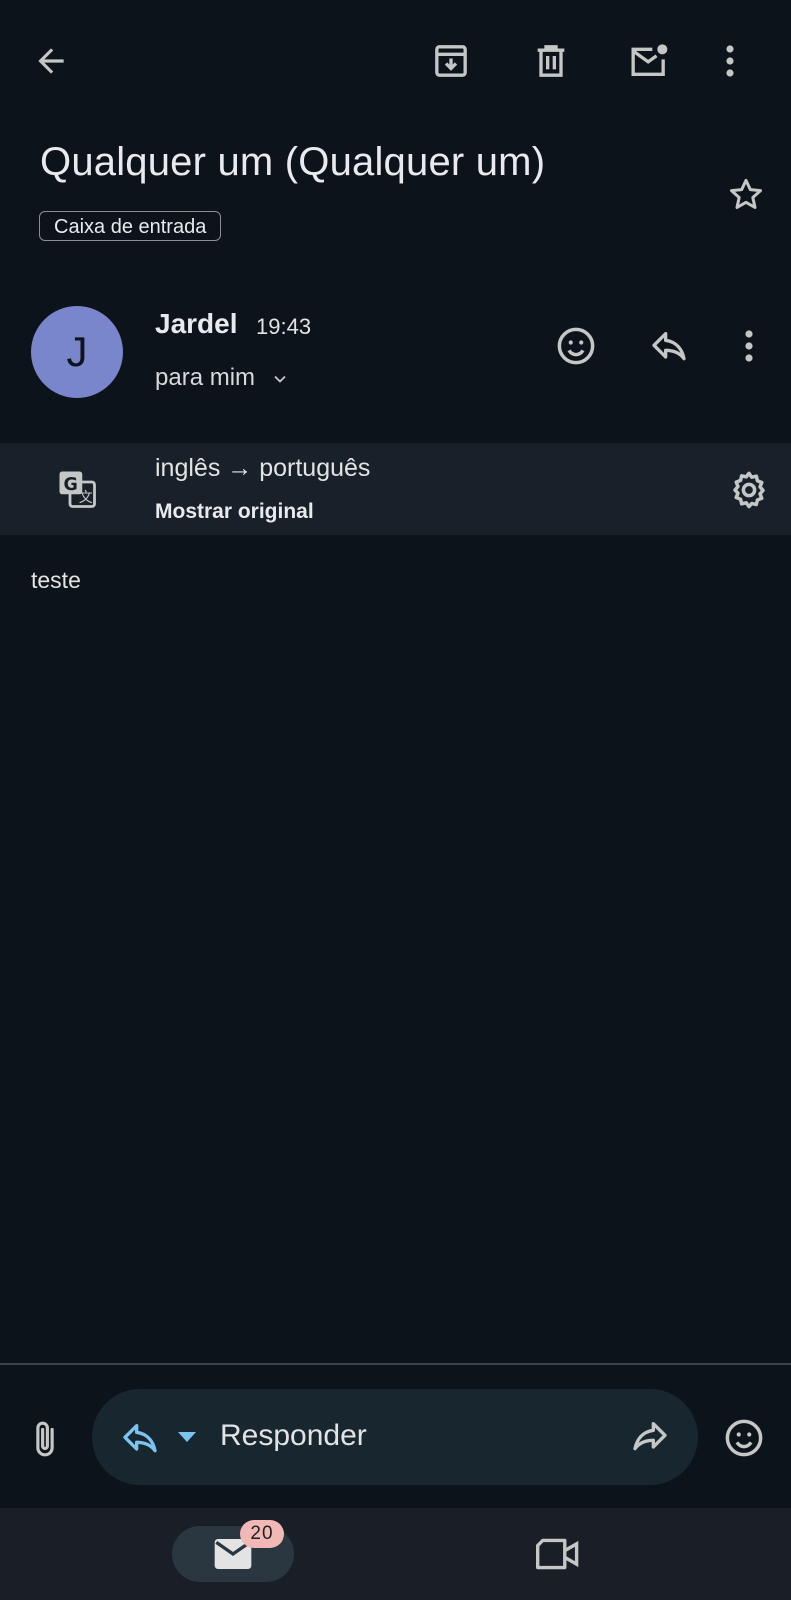  I want to click on emoji-reaction-icon, so click(576, 346).